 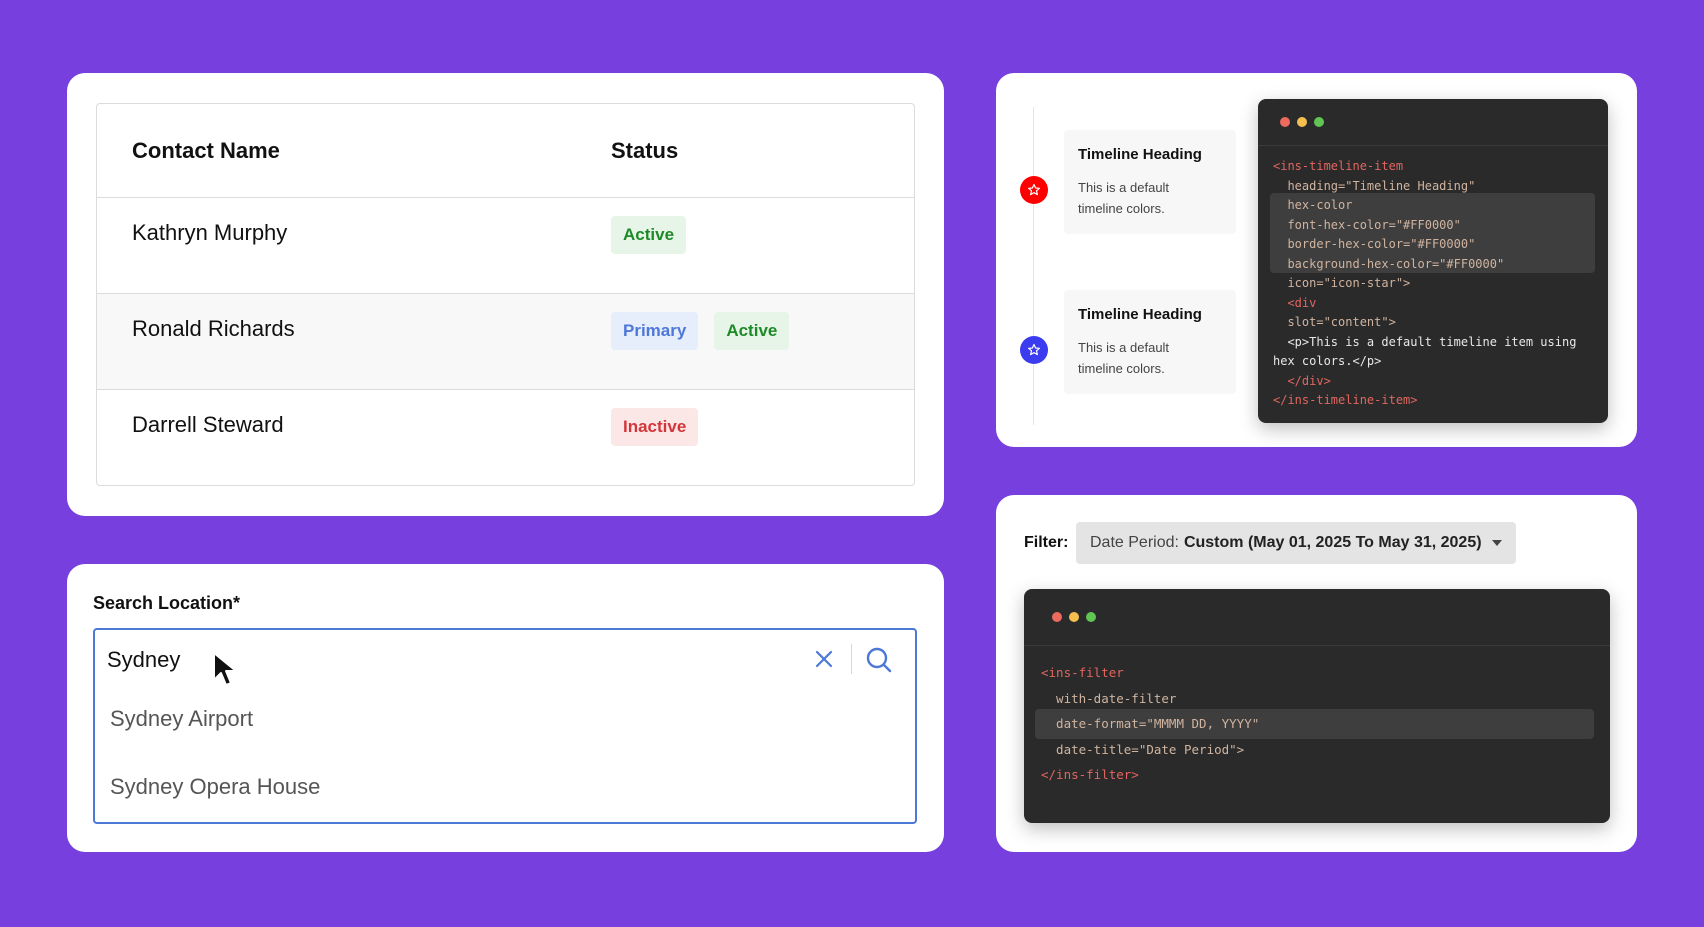 I want to click on code-line: <div, so click(x=1295, y=302).